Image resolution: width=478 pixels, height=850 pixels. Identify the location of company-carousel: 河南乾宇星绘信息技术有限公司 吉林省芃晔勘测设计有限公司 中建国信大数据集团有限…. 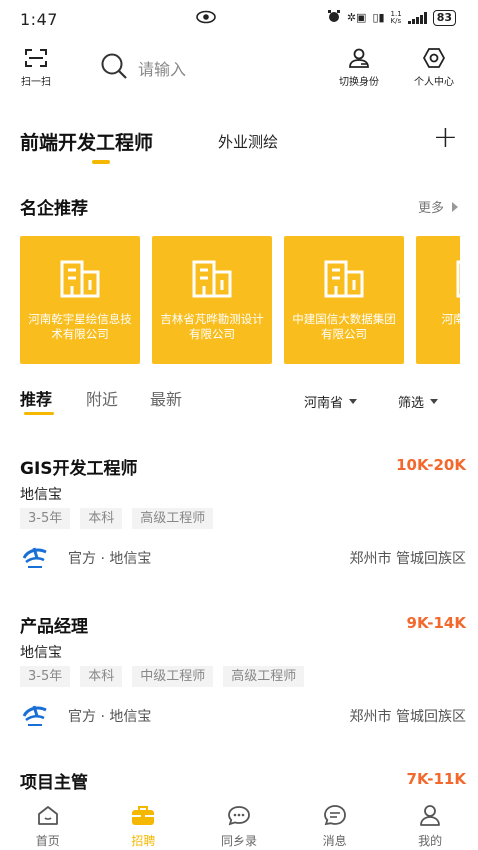
(240, 300).